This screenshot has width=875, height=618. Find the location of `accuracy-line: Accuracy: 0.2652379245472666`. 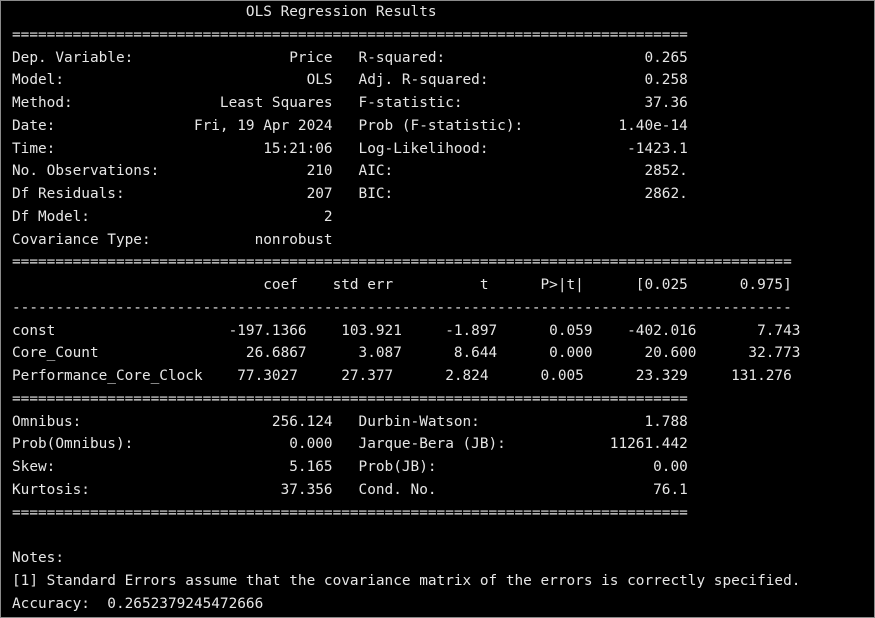

accuracy-line: Accuracy: 0.2652379245472666 is located at coordinates (138, 603).